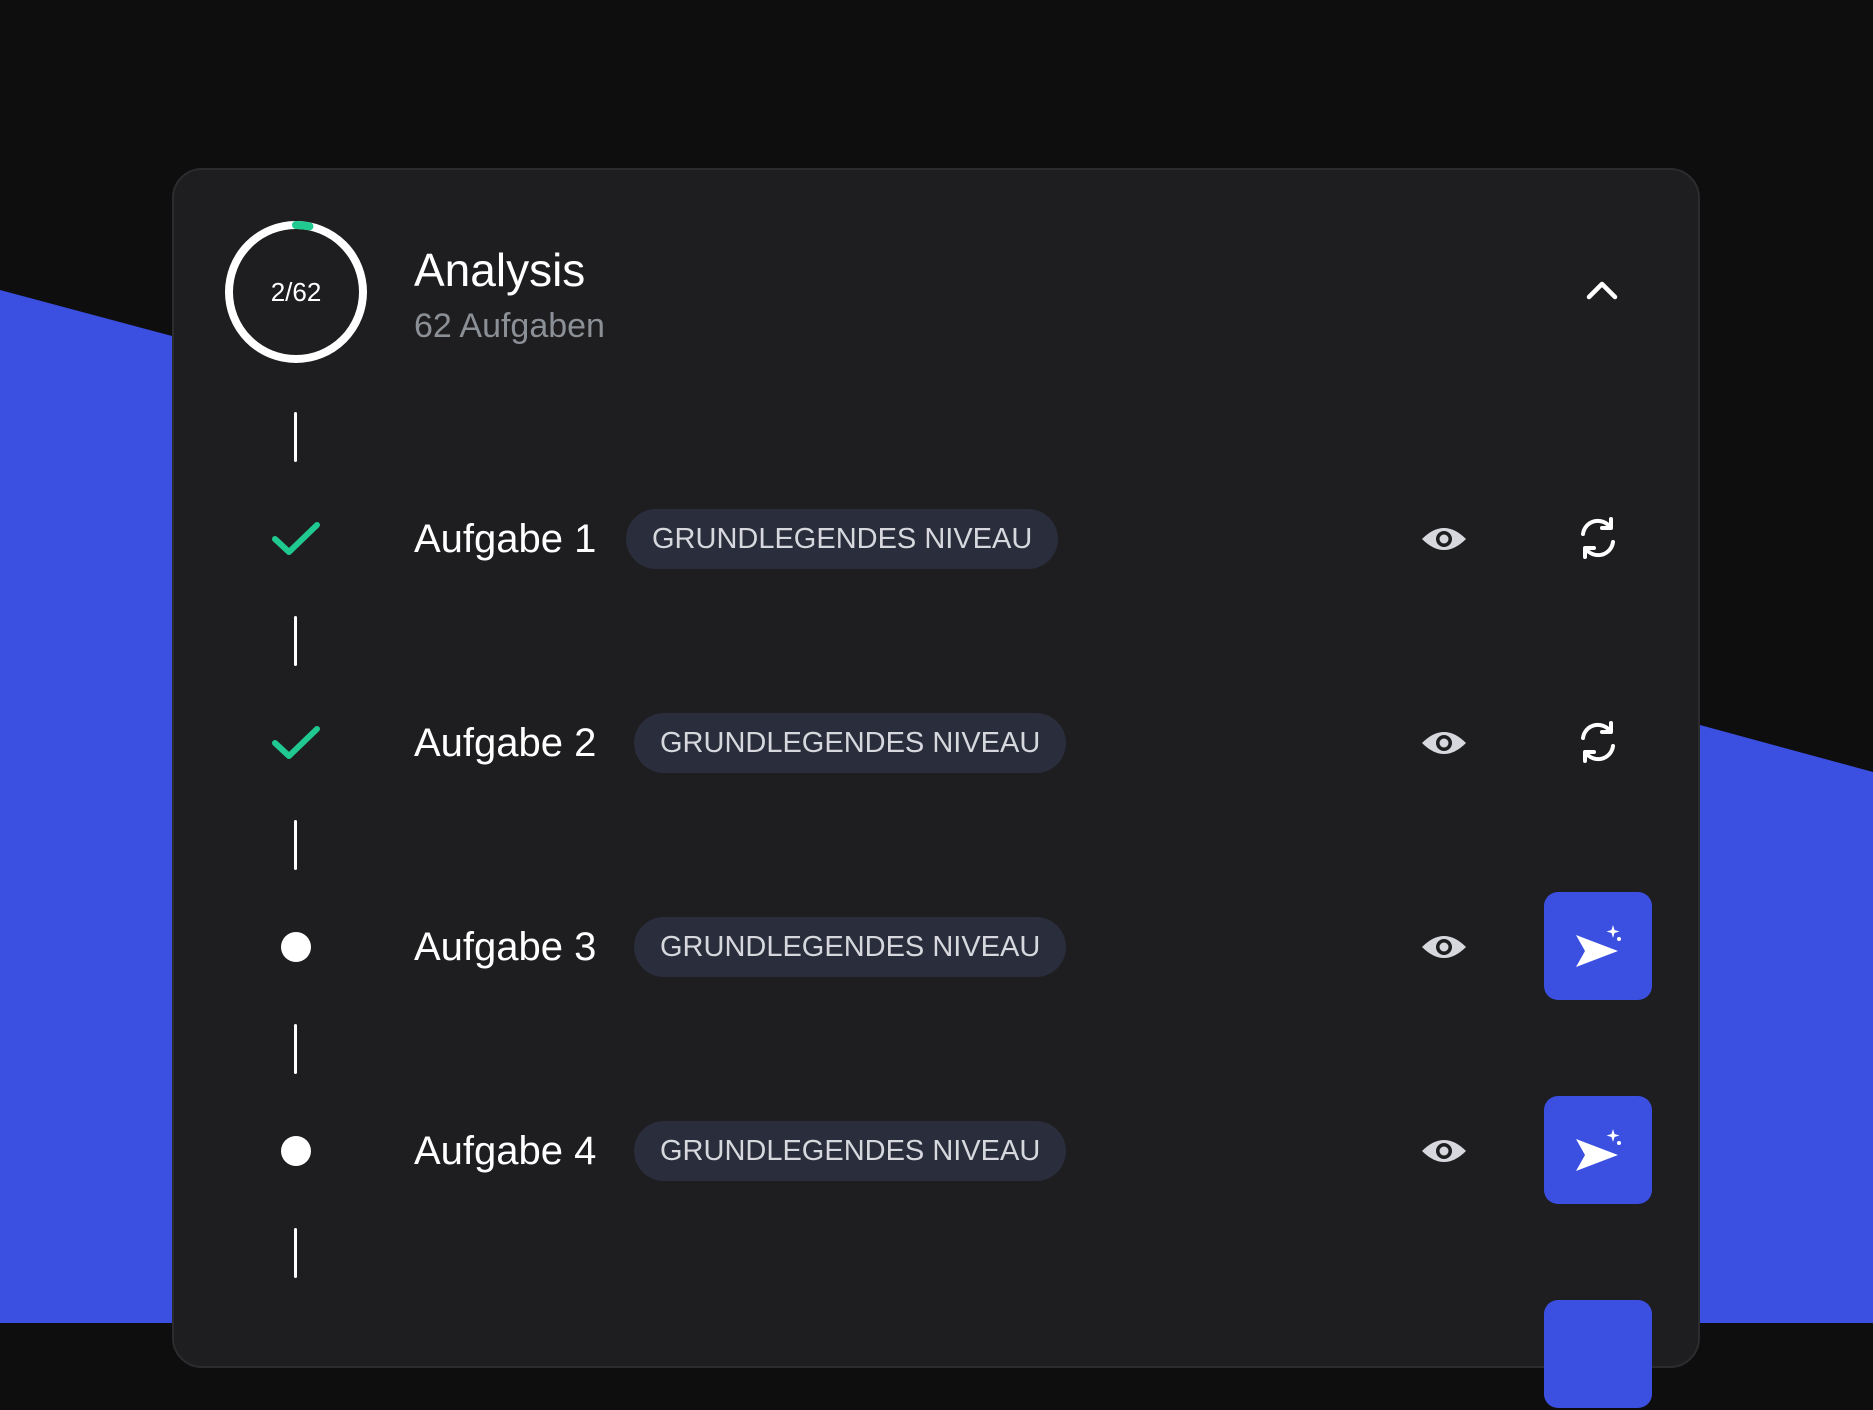 Image resolution: width=1873 pixels, height=1410 pixels. I want to click on task-label: Aufgabe 2, so click(505, 743).